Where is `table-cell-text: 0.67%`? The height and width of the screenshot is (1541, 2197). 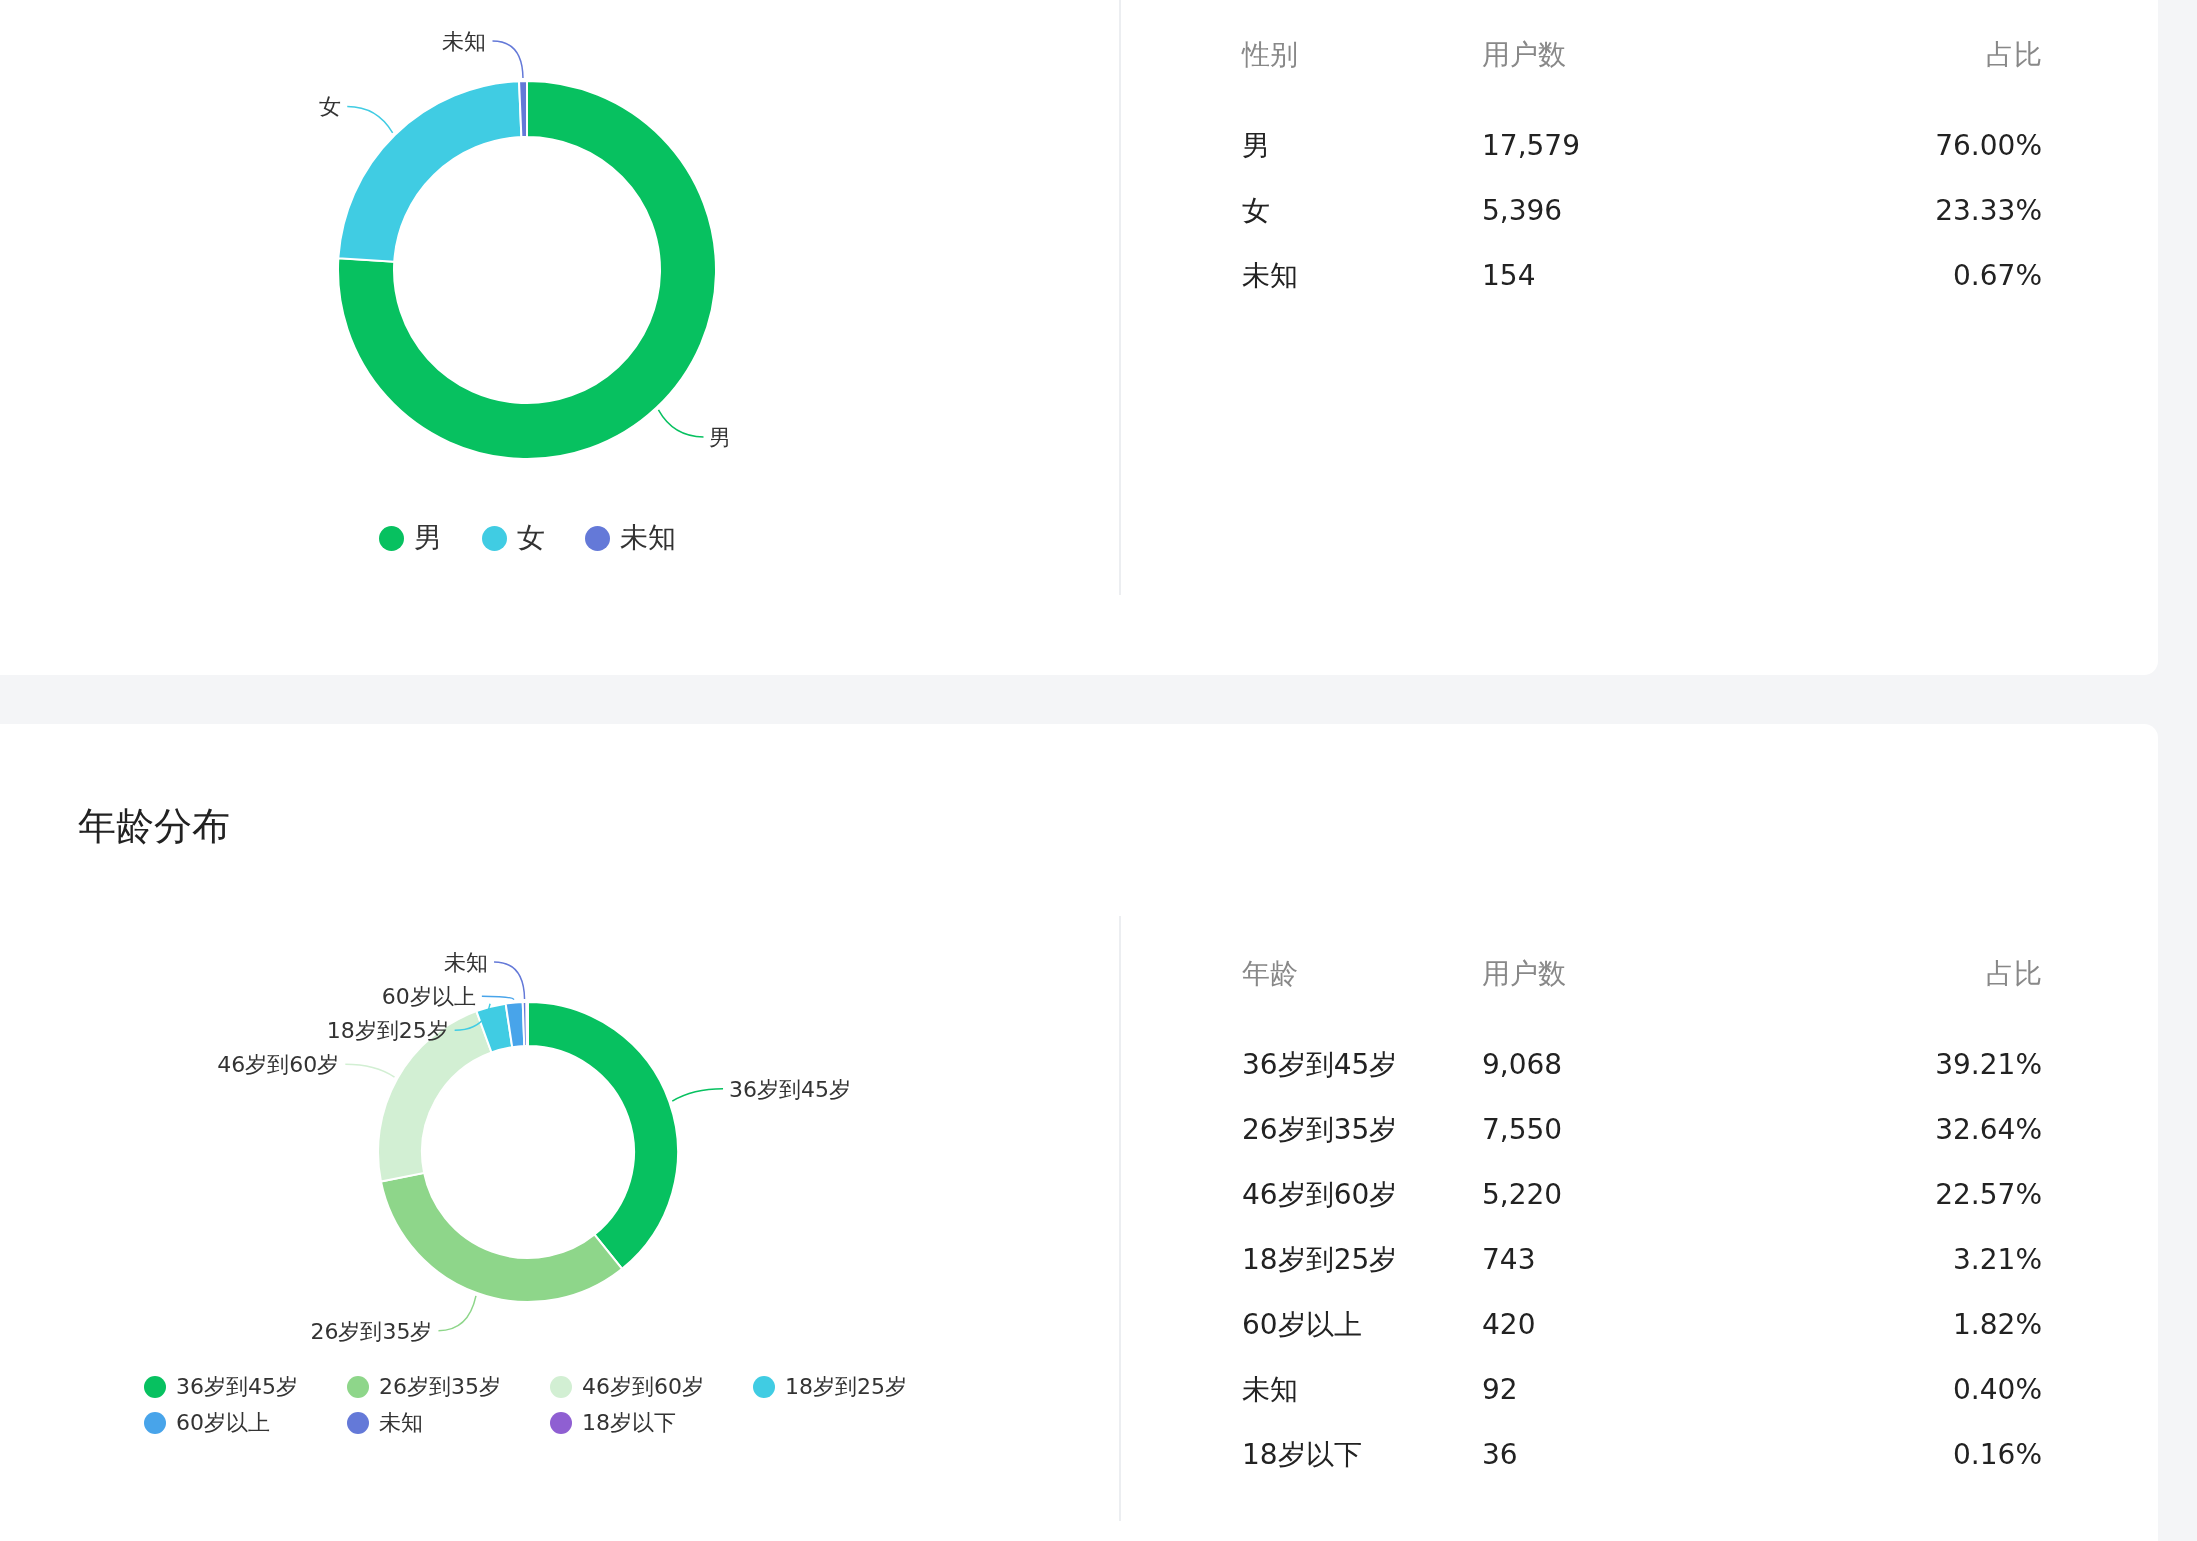
table-cell-text: 0.67% is located at coordinates (1997, 275).